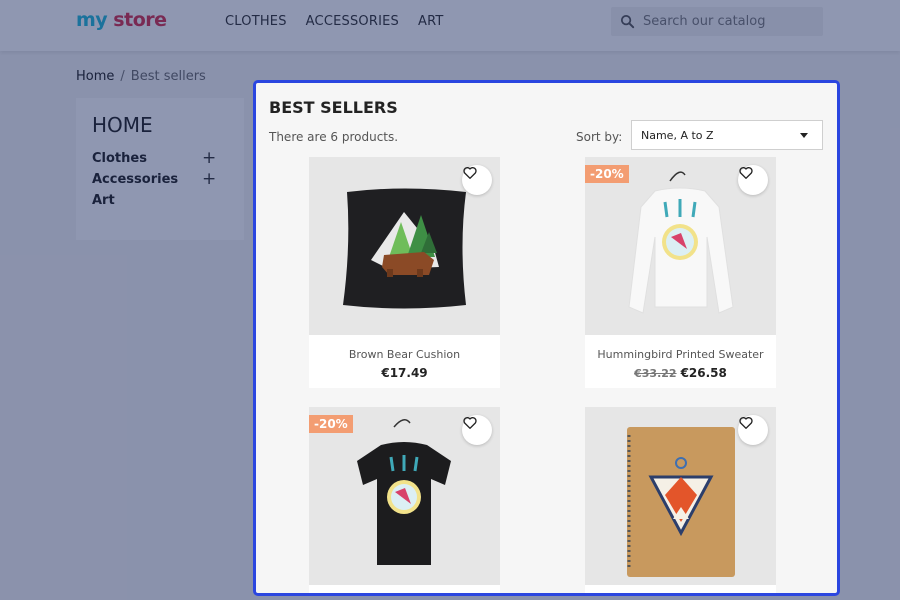  Describe the element at coordinates (703, 373) in the screenshot. I see `current-price: €26.58` at that location.